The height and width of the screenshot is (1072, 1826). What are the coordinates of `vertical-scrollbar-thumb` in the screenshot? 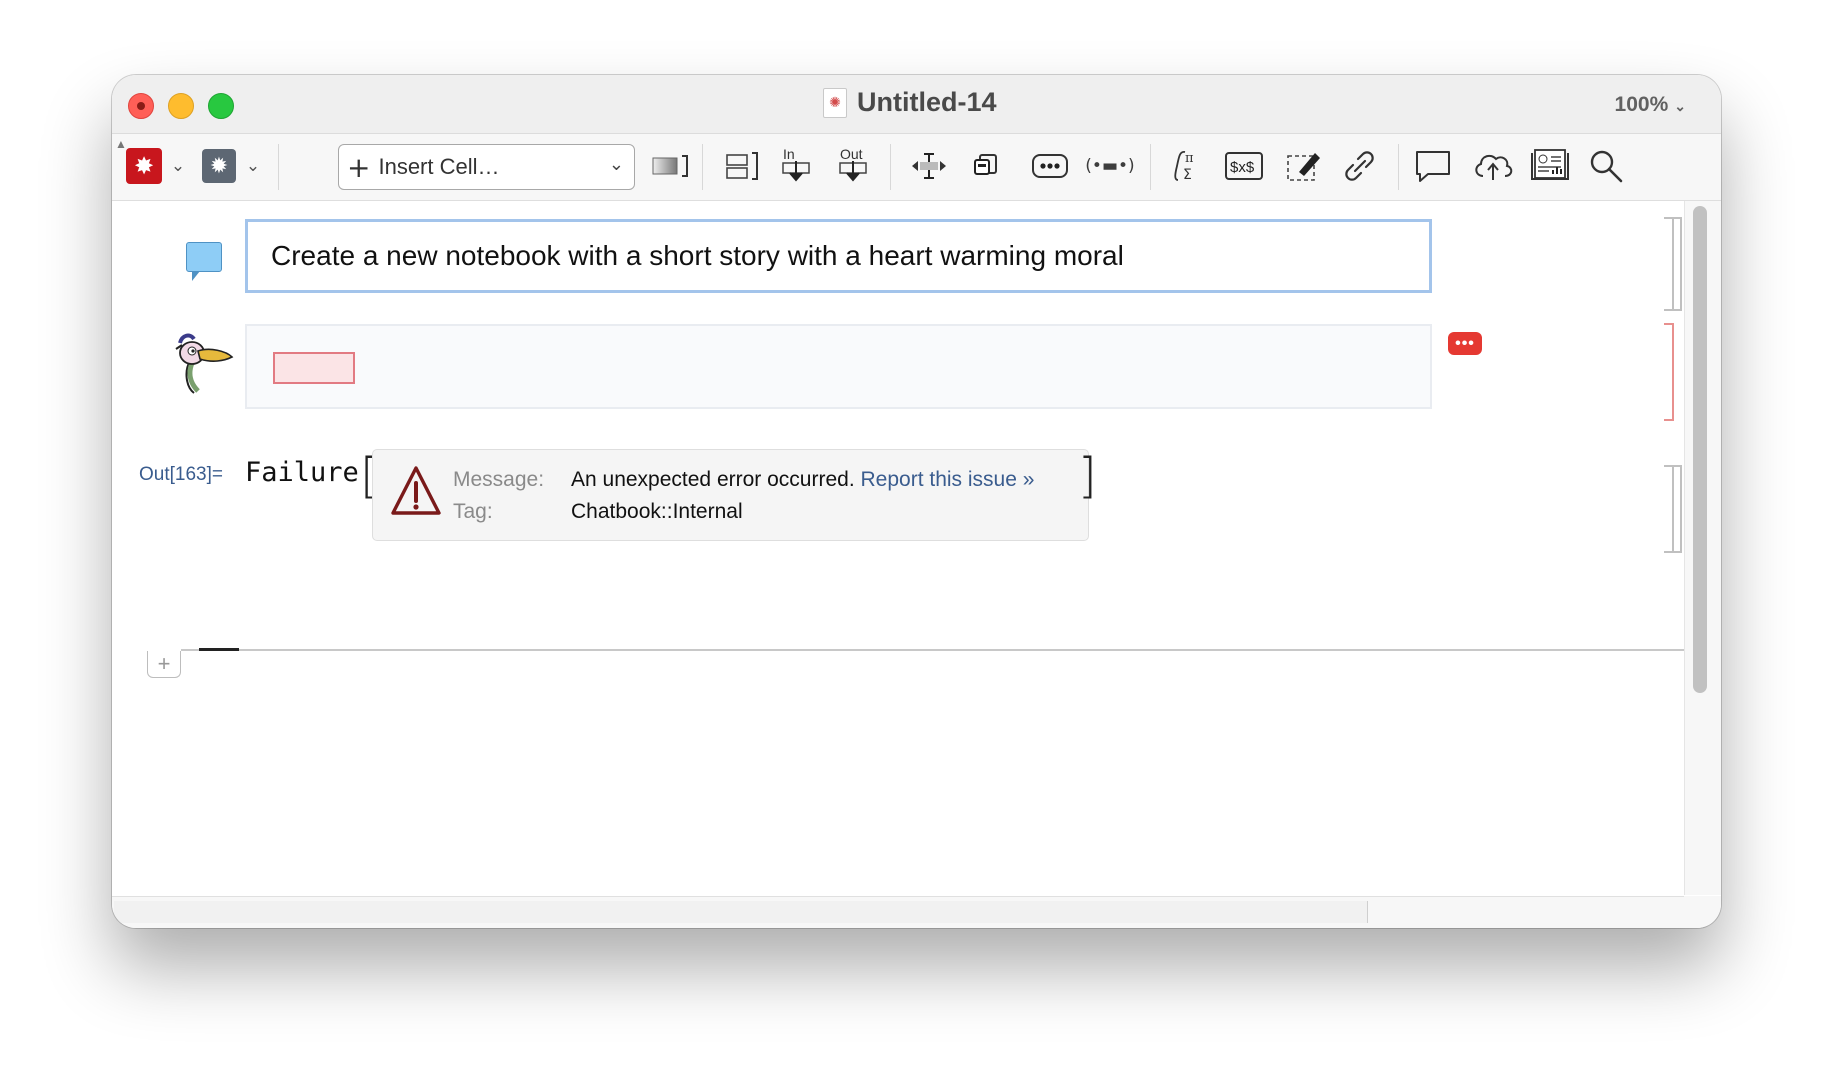 It's located at (1700, 449).